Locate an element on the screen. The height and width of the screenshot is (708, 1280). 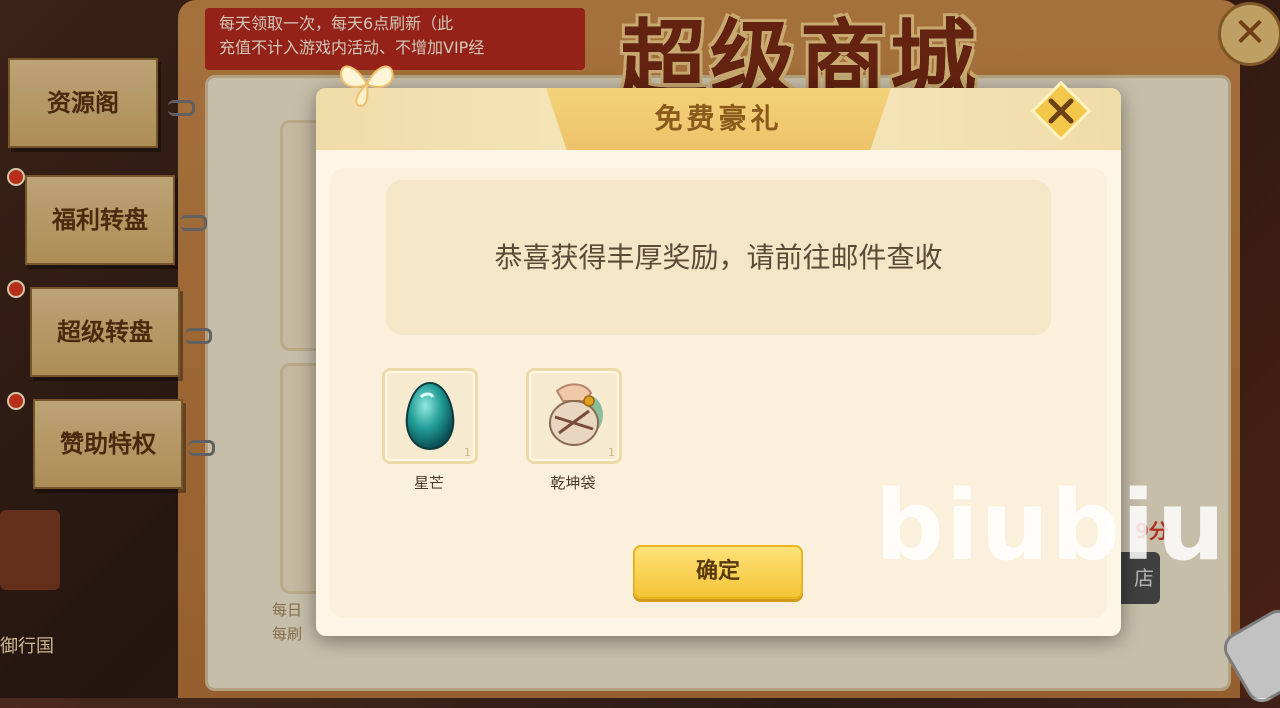
reward-item: 1 星芒 is located at coordinates (430, 430).